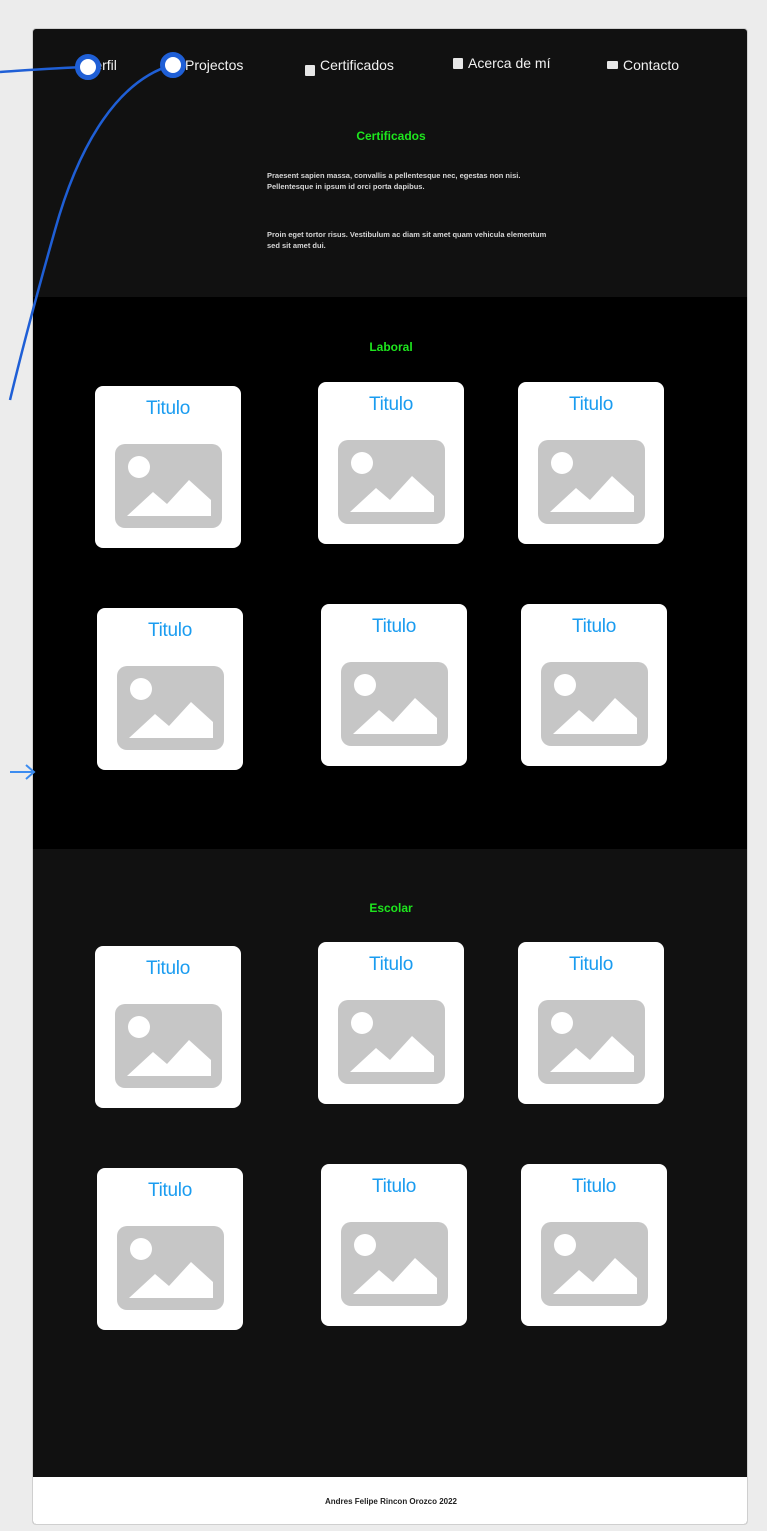 This screenshot has height=1531, width=767. Describe the element at coordinates (23, 772) in the screenshot. I see `link-arrow-icon` at that location.